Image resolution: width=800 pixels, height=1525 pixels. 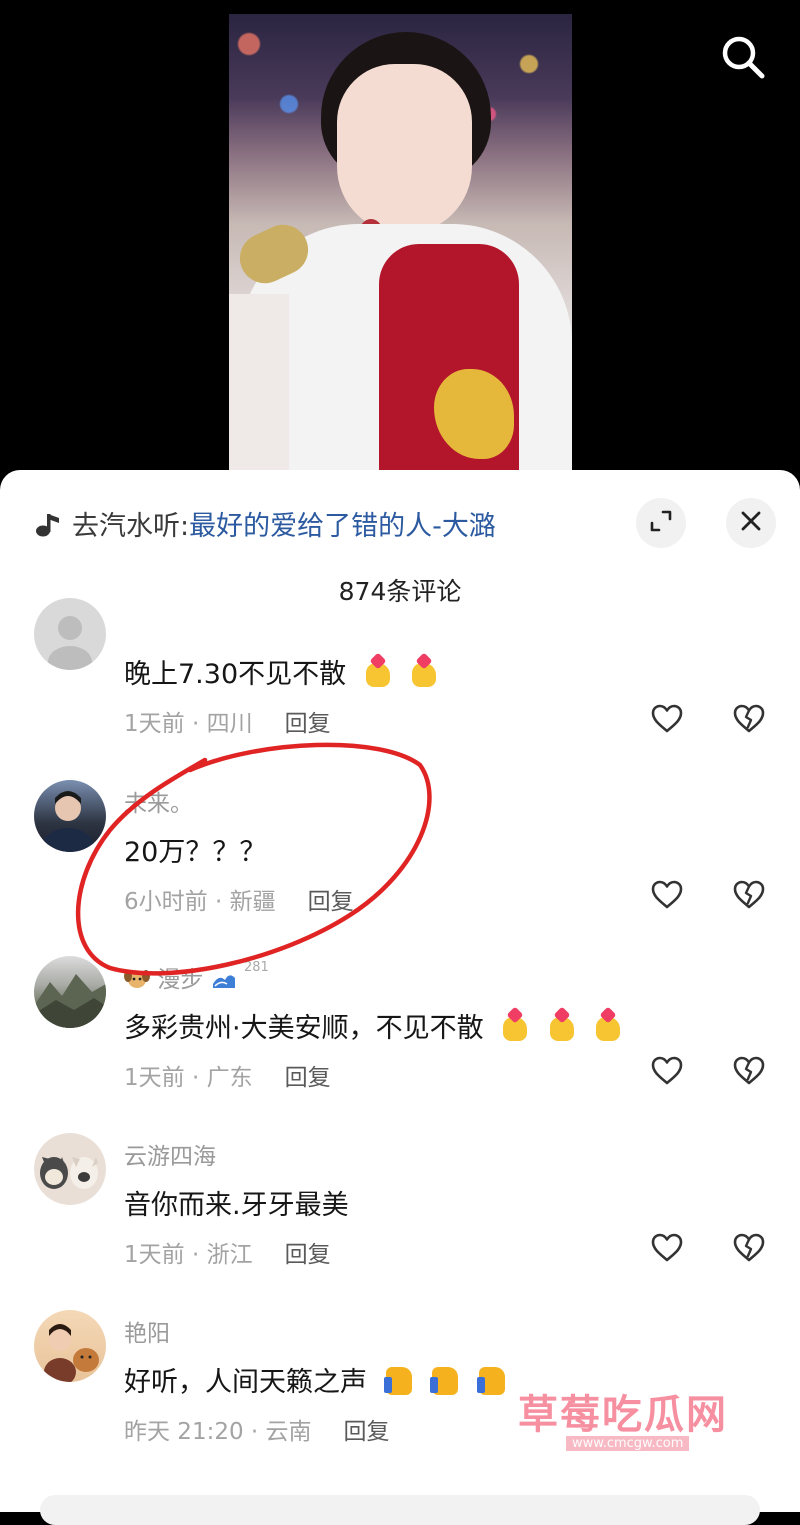 I want to click on comment-username: 未来。, so click(x=158, y=801).